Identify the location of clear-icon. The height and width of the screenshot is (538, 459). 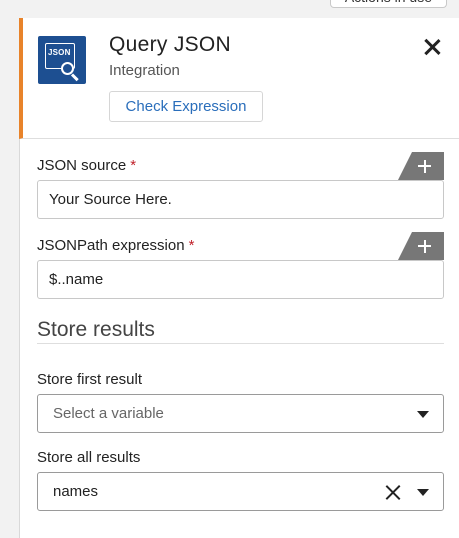
(392, 492).